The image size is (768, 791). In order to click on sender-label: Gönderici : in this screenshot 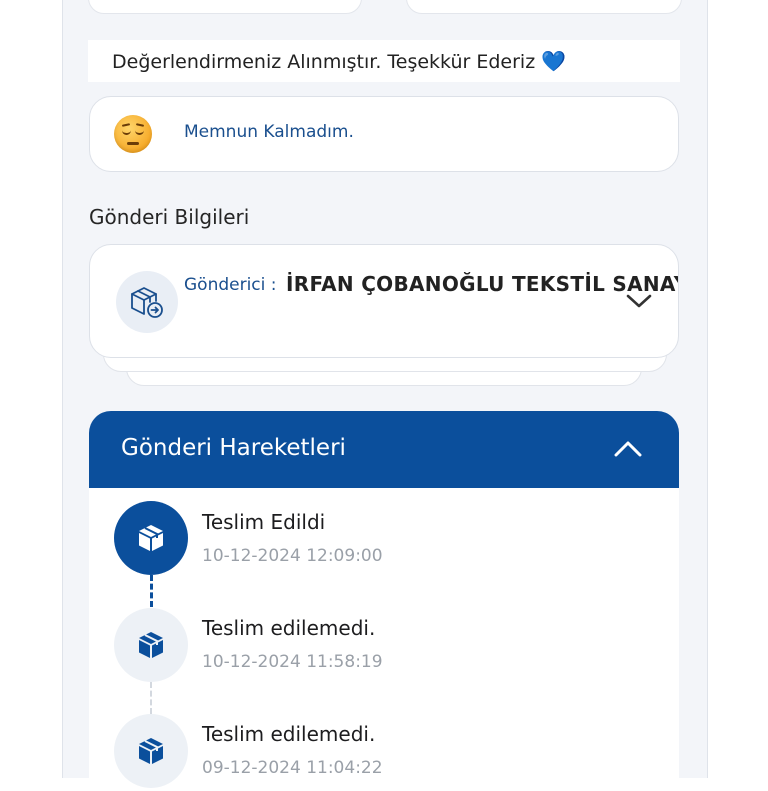, I will do `click(230, 285)`.